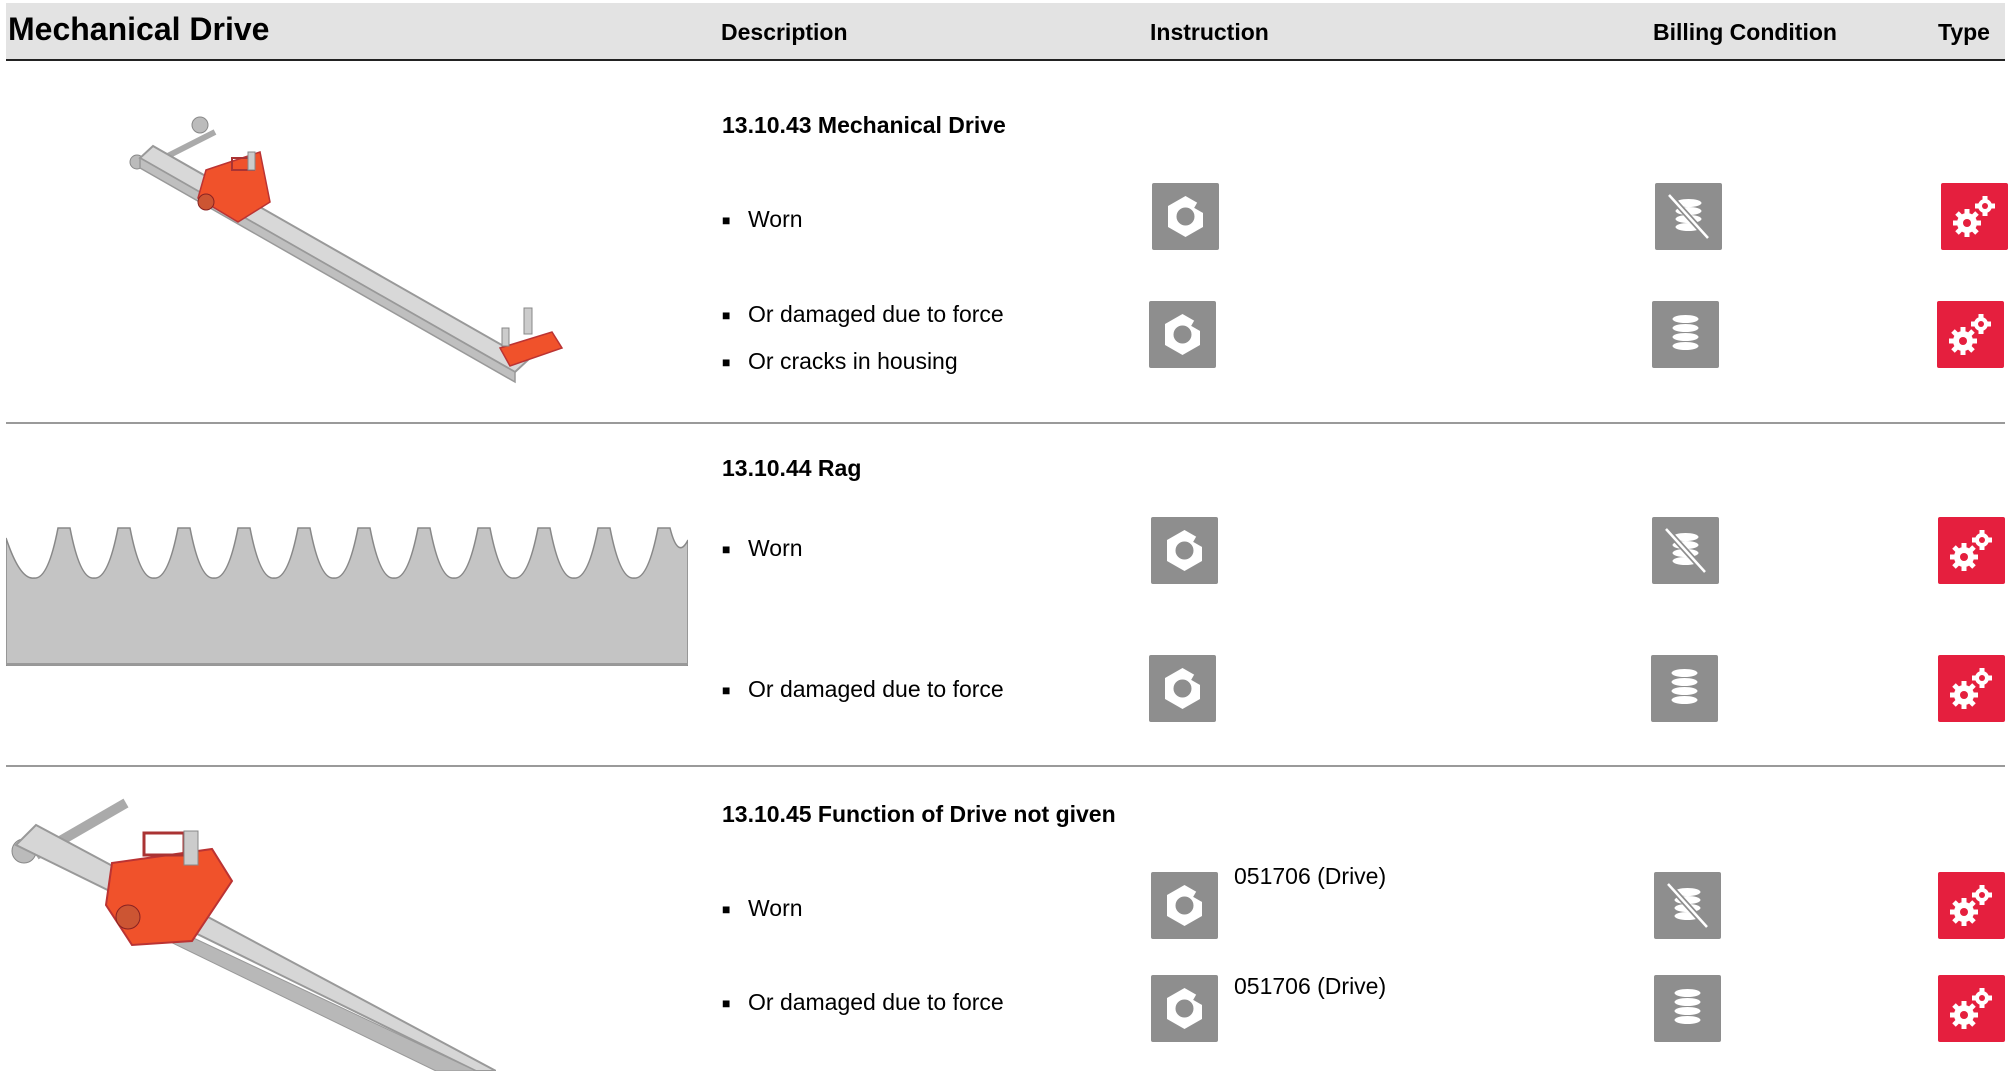  I want to click on column-header-billing-condition: Billing Condition, so click(1745, 32).